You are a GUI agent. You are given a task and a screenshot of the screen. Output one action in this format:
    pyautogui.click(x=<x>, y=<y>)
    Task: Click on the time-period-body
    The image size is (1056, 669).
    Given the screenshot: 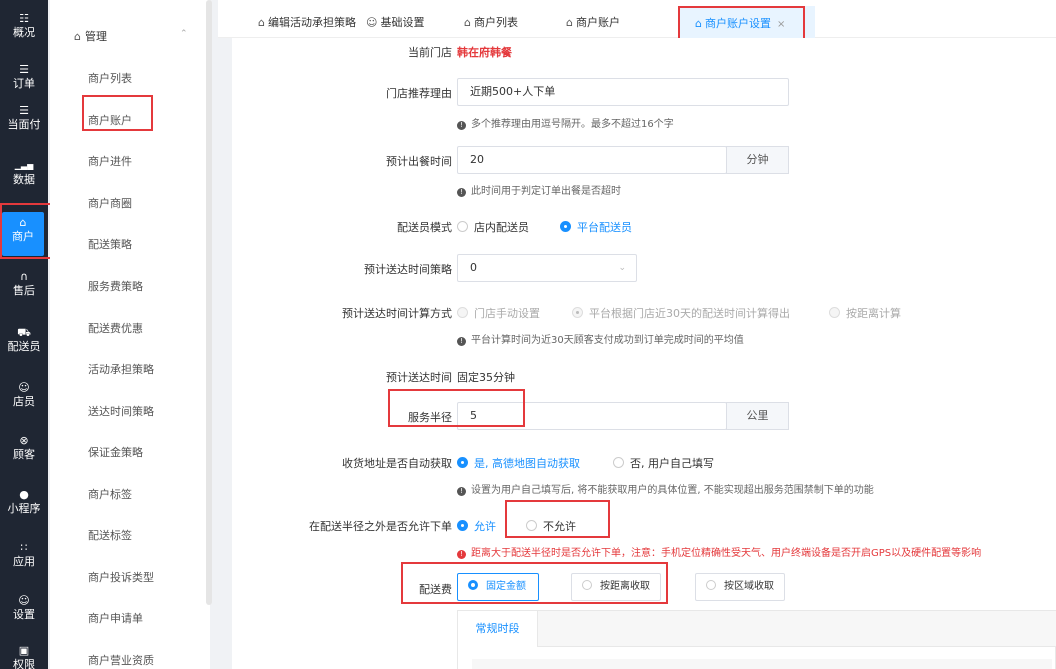 What is the action you would take?
    pyautogui.click(x=762, y=664)
    